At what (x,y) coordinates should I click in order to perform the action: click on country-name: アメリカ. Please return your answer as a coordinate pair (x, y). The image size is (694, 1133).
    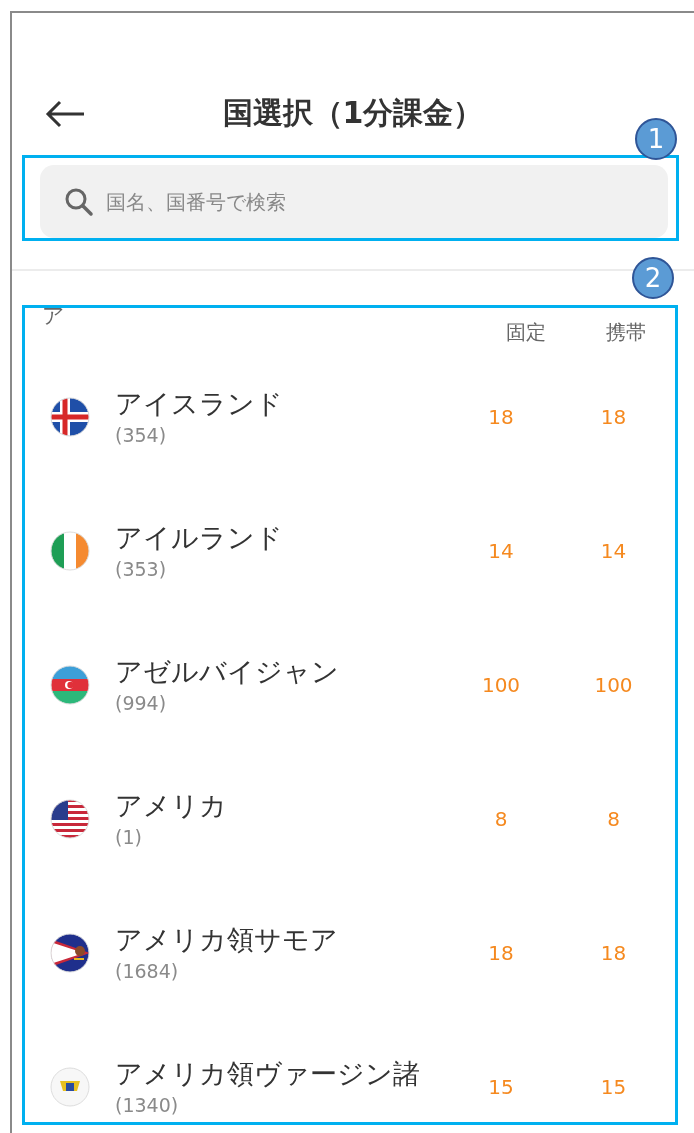
    Looking at the image, I should click on (270, 806).